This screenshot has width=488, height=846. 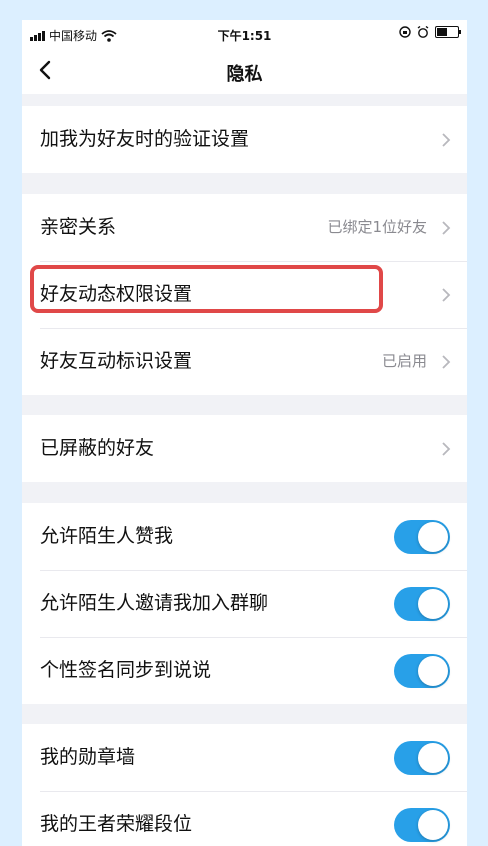 I want to click on setting-row-verification: 加我为好友时的验证设置, so click(x=244, y=139).